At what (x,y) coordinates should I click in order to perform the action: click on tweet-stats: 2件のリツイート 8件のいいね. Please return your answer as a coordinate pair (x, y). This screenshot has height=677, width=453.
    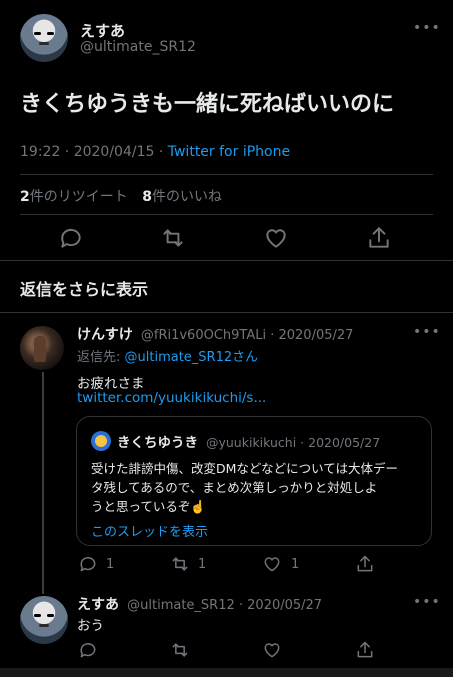
    Looking at the image, I should click on (121, 196).